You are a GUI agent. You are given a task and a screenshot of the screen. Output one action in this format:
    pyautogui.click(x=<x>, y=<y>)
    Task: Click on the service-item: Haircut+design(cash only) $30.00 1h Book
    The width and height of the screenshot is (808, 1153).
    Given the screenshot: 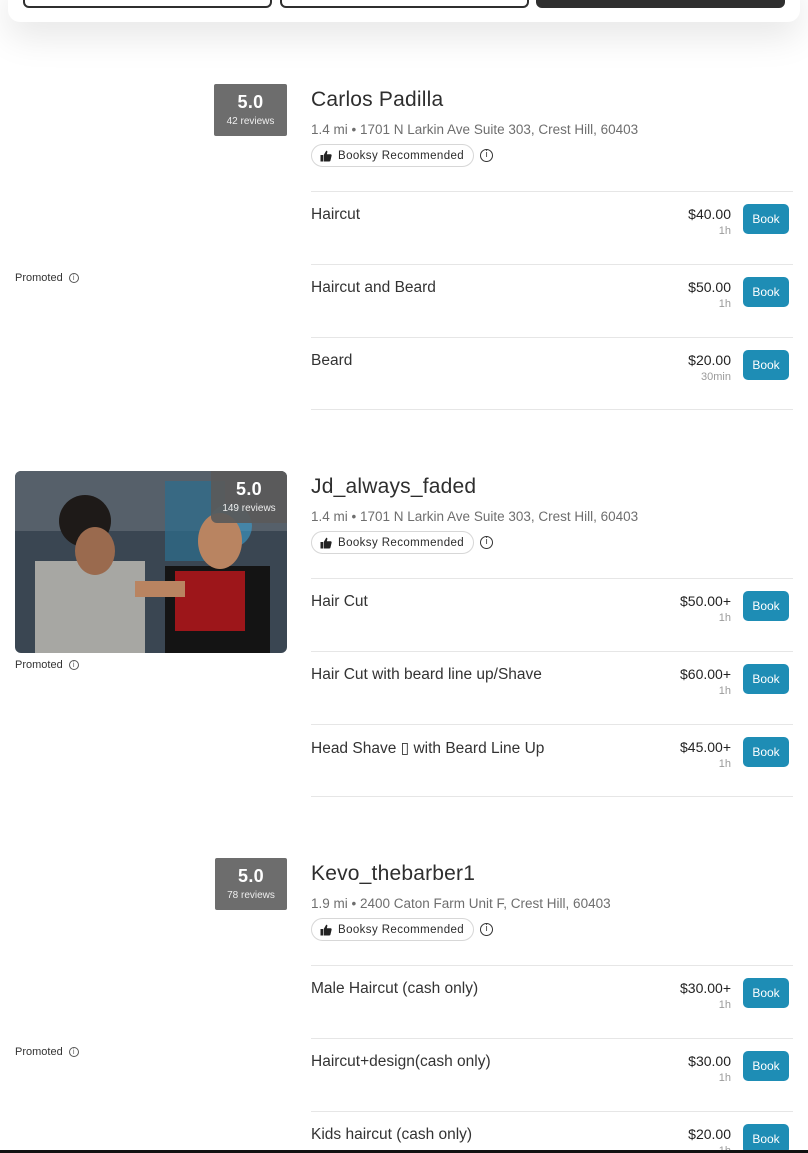 What is the action you would take?
    pyautogui.click(x=552, y=1074)
    